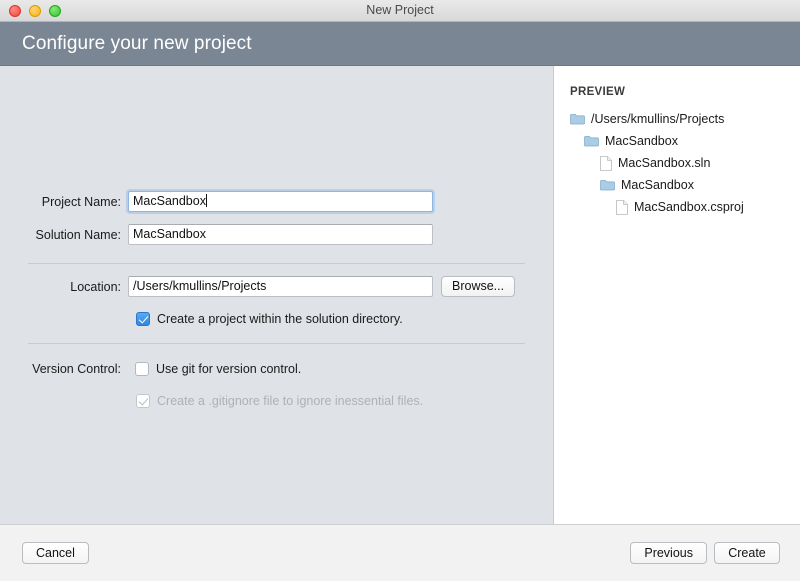 Image resolution: width=800 pixels, height=581 pixels. Describe the element at coordinates (169, 234) in the screenshot. I see `solution-name-value: MacSandbox` at that location.